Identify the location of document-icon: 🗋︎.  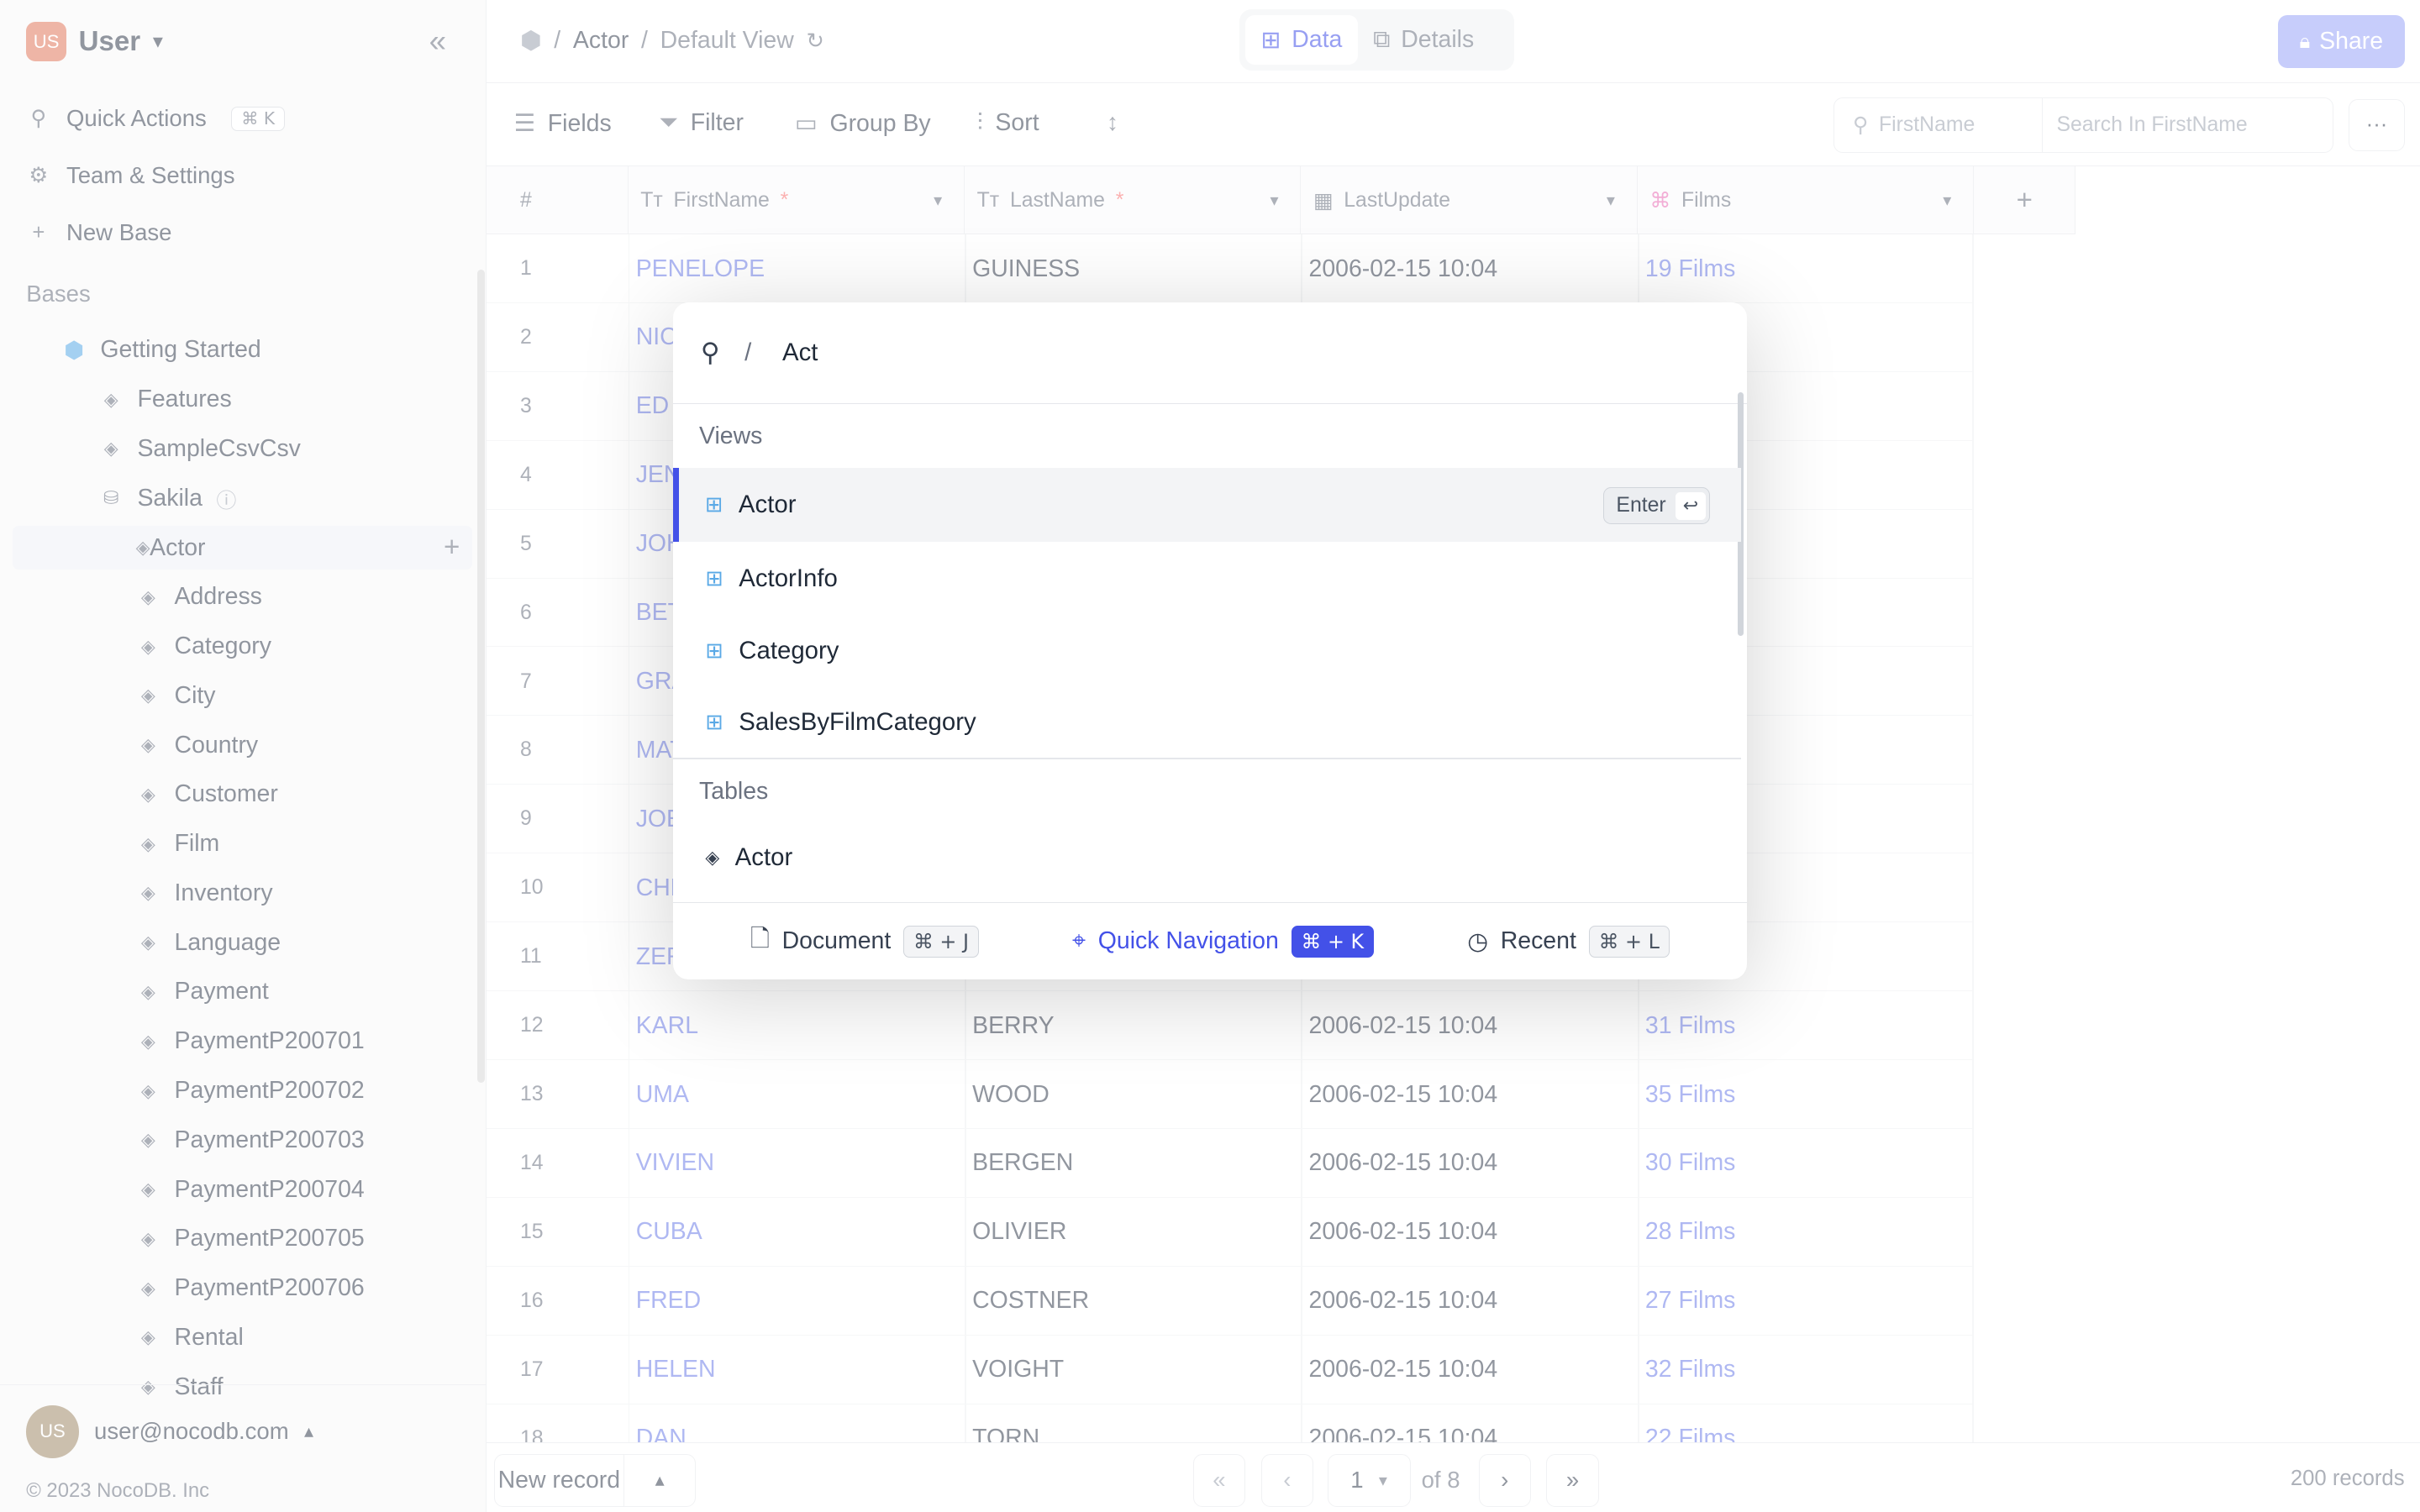
(760, 939).